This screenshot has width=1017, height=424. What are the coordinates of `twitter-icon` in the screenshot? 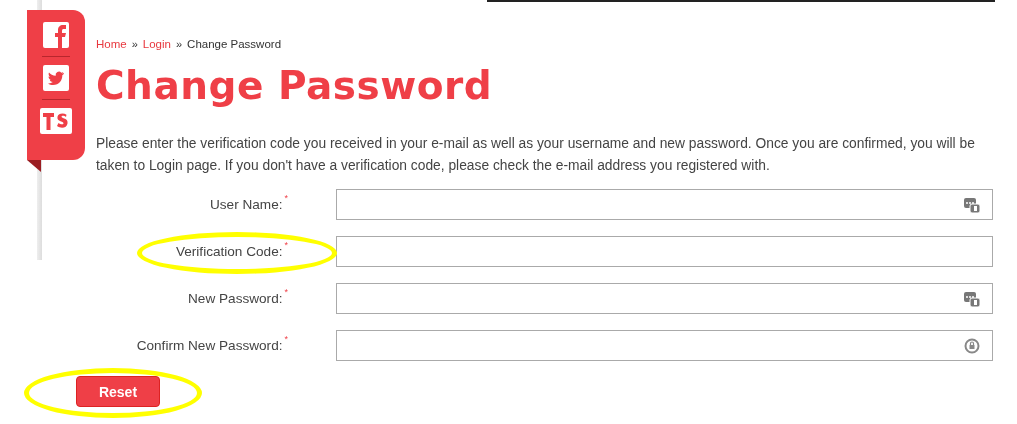 It's located at (56, 78).